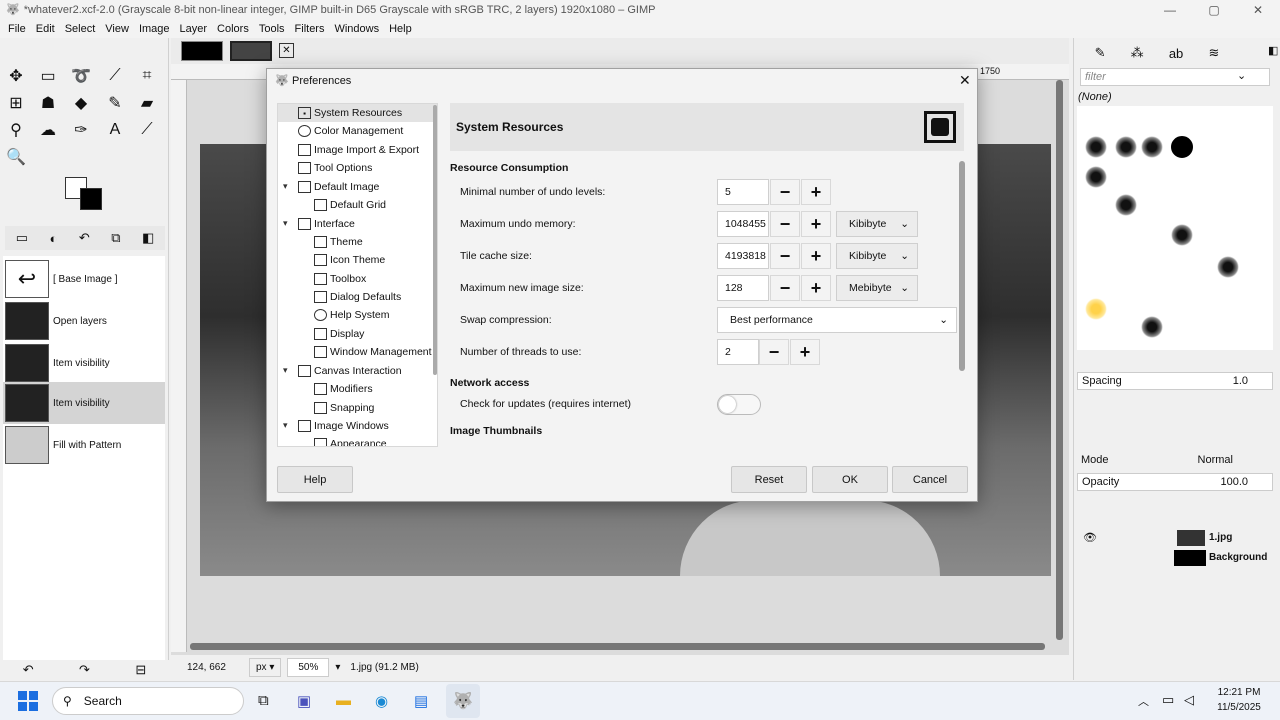  Describe the element at coordinates (84, 403) in the screenshot. I see `list-item-selected: Item visibility` at that location.